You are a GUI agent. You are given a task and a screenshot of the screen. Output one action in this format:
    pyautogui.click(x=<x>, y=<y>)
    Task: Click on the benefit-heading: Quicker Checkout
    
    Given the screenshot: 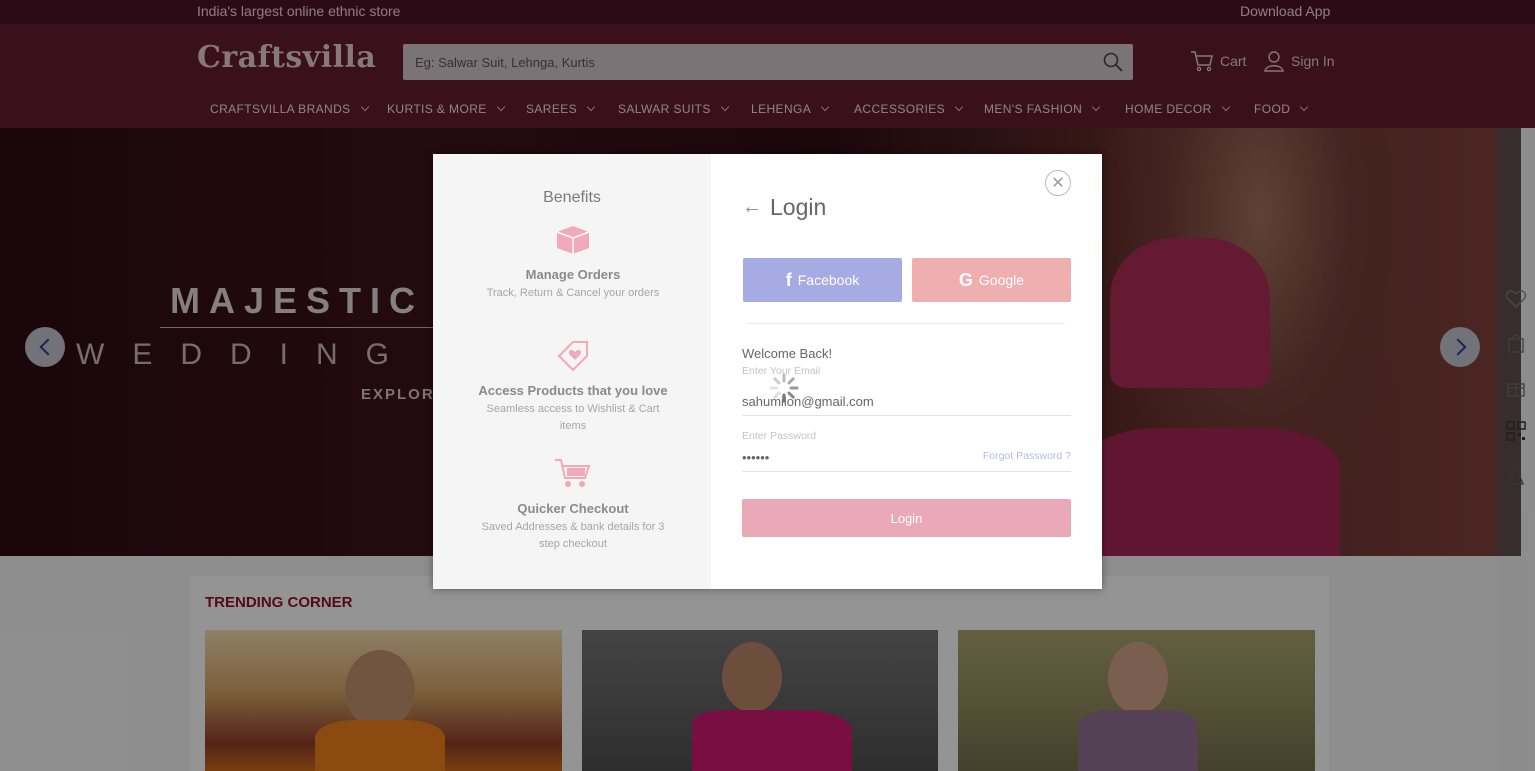 What is the action you would take?
    pyautogui.click(x=573, y=508)
    